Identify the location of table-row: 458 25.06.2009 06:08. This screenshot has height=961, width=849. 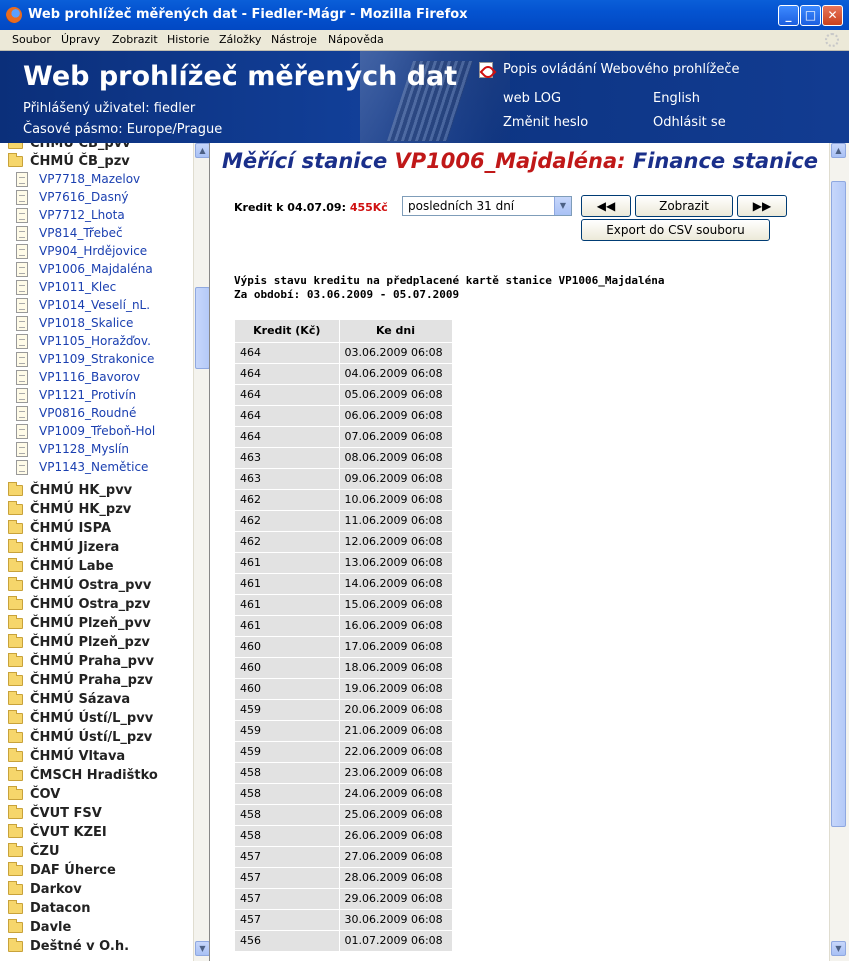
(344, 814).